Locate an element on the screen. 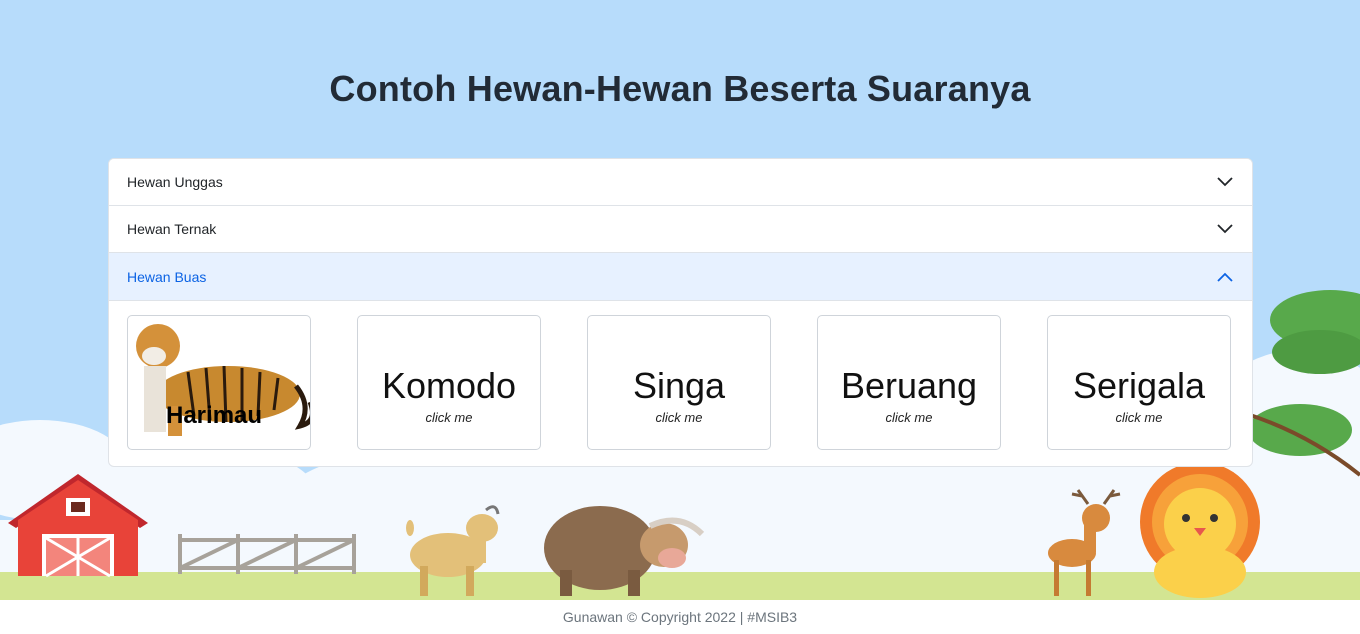 Image resolution: width=1360 pixels, height=634 pixels. fence is located at coordinates (267, 554).